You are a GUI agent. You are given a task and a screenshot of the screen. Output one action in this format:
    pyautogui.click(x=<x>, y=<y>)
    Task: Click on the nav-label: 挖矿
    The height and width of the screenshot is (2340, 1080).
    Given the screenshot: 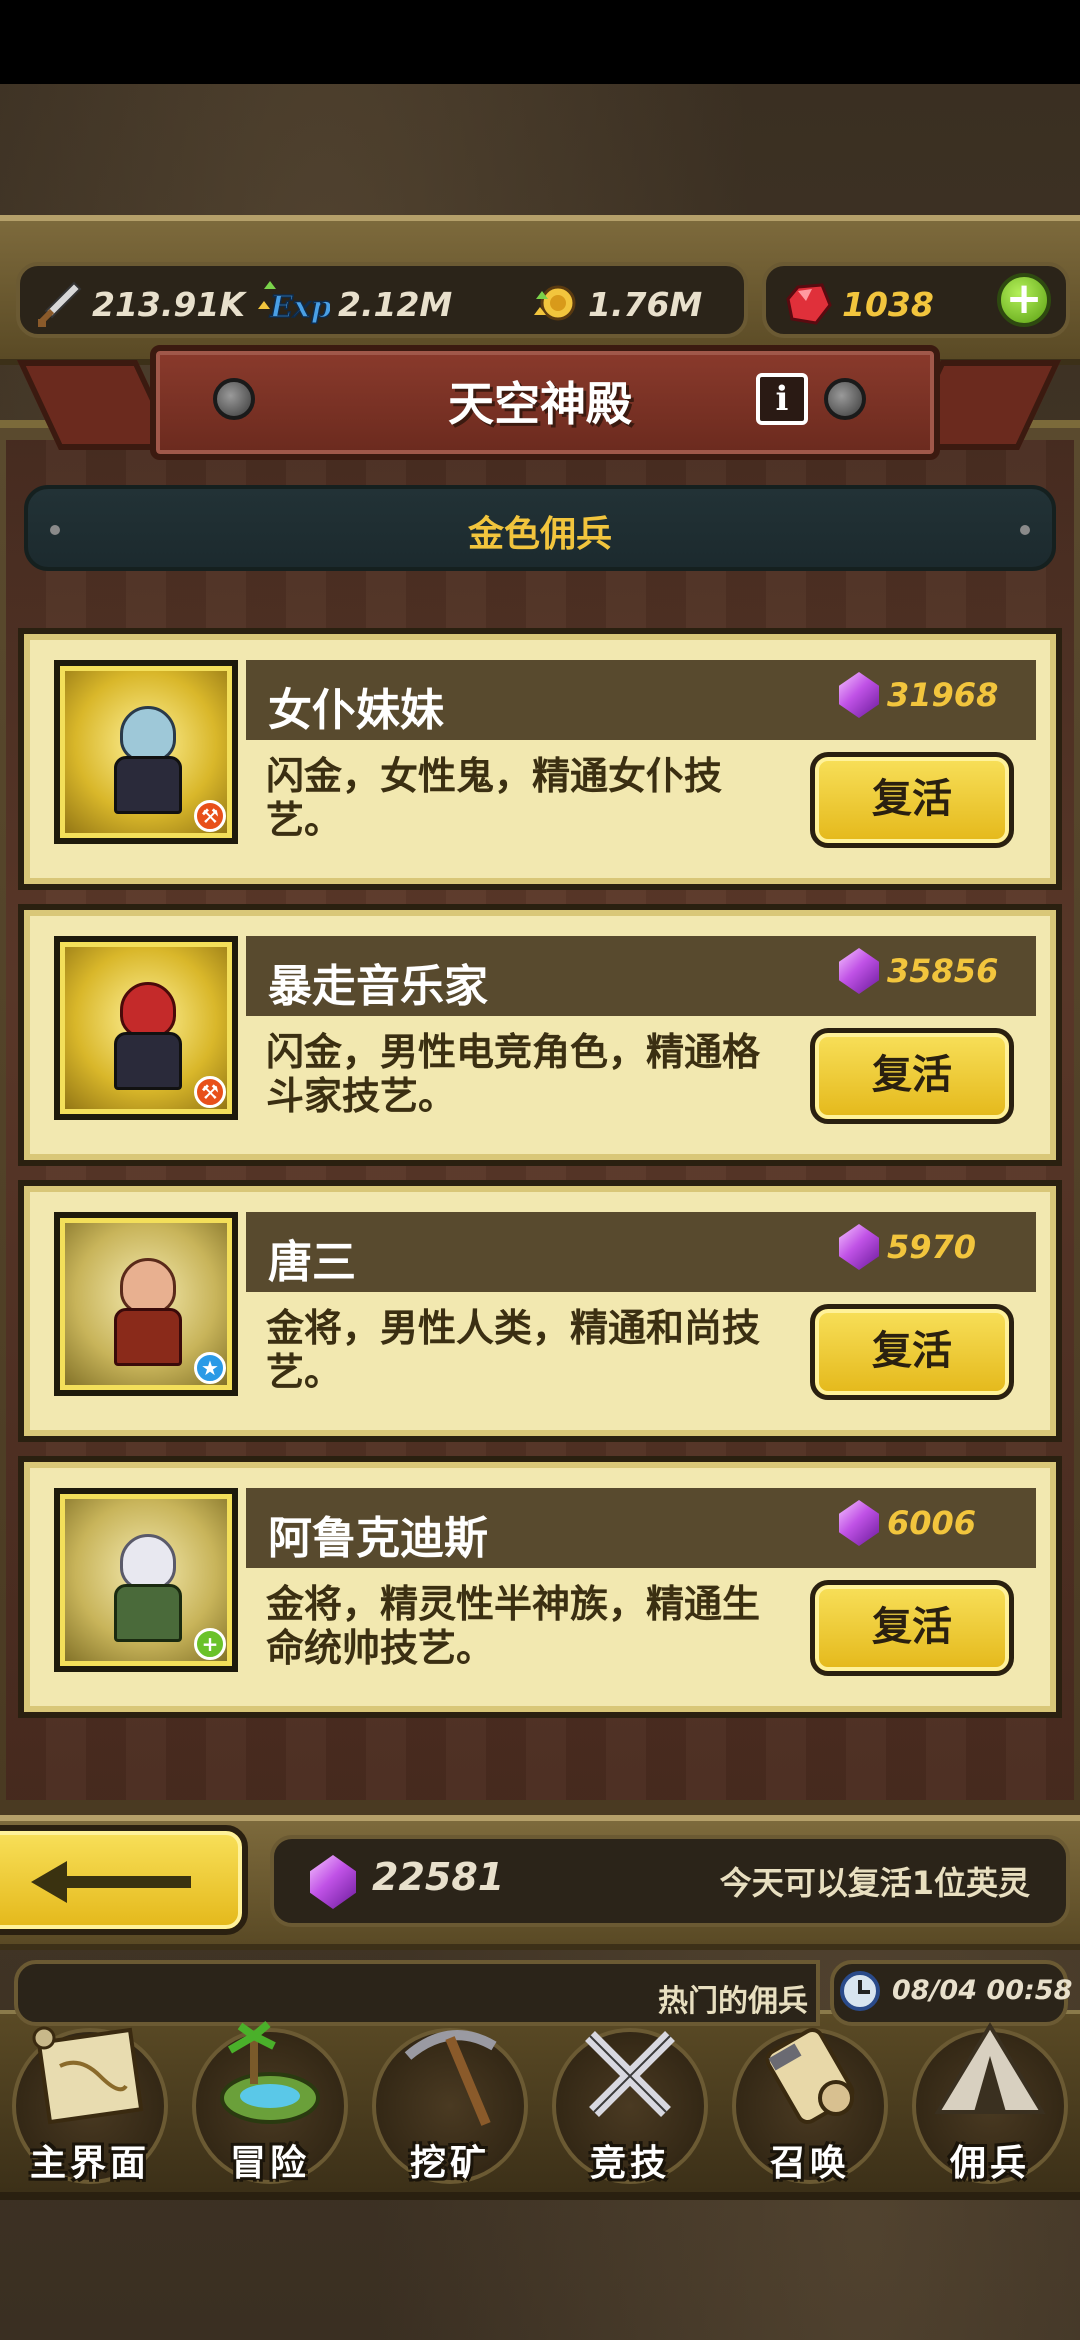 What is the action you would take?
    pyautogui.click(x=449, y=2163)
    